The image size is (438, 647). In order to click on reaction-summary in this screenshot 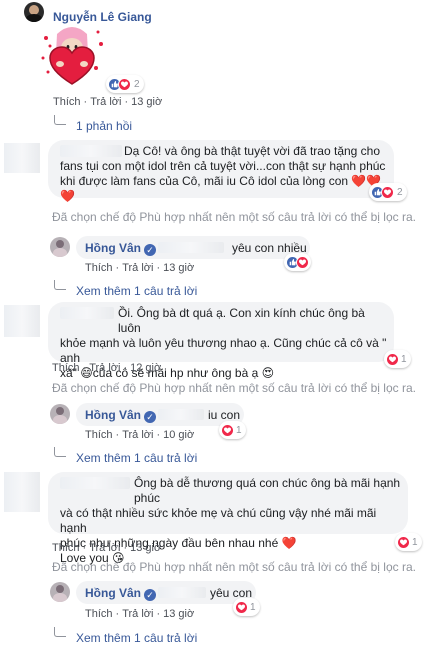, I will do `click(297, 262)`.